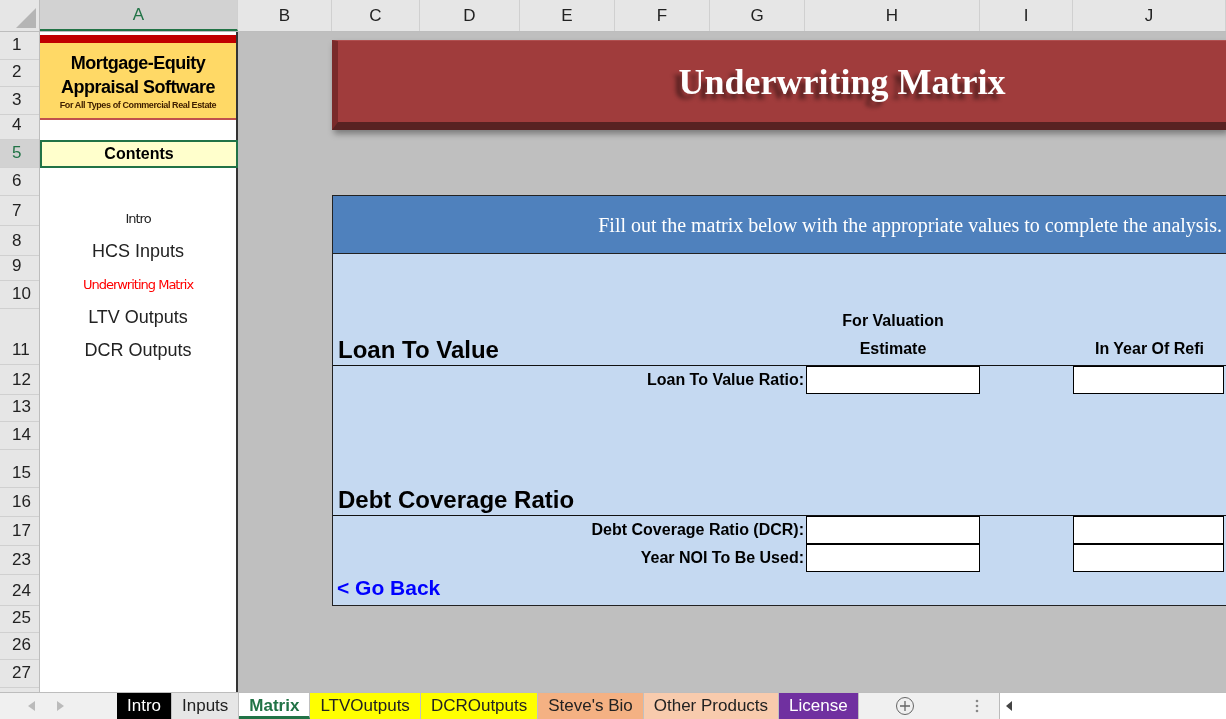 The height and width of the screenshot is (719, 1226). What do you see at coordinates (138, 350) in the screenshot?
I see `contents-link: DCR Outputs` at bounding box center [138, 350].